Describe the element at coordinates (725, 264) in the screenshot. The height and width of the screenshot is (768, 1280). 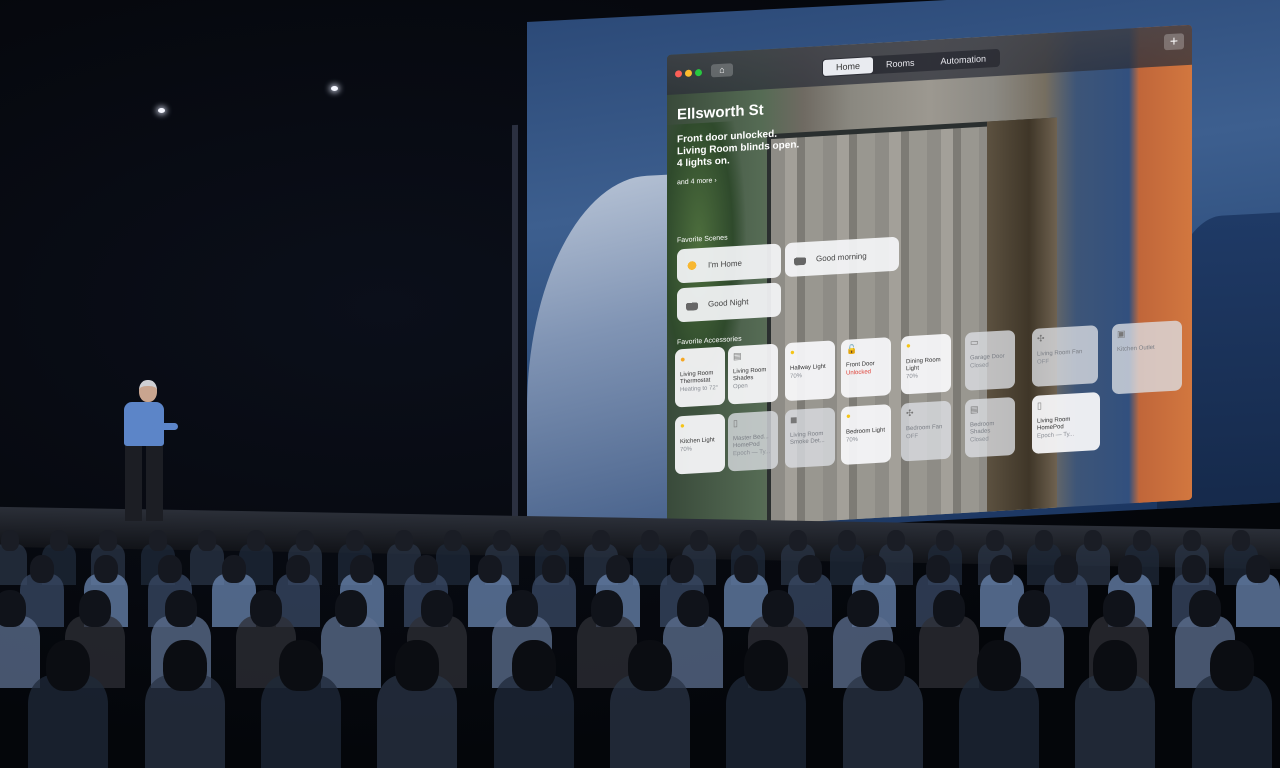
I see `scene-label: I'm Home` at that location.